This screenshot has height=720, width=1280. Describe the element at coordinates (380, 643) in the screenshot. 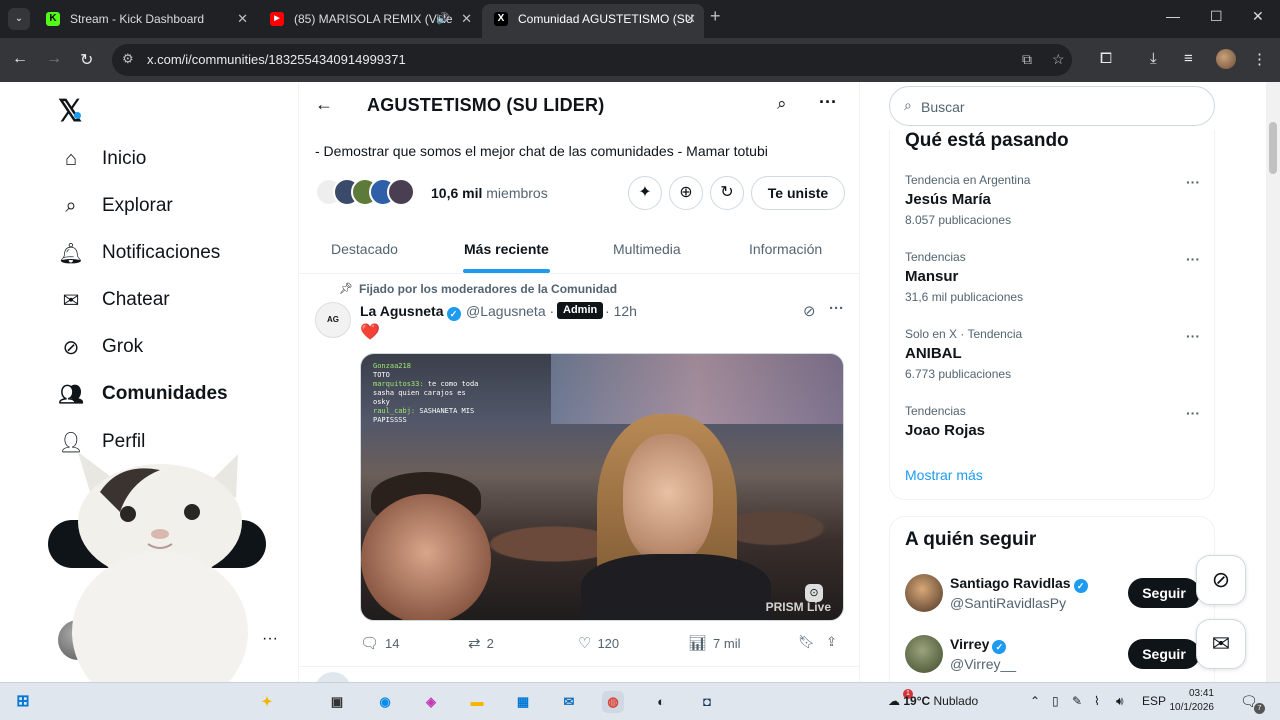

I see `reply-button: 🗨︎ 14` at that location.